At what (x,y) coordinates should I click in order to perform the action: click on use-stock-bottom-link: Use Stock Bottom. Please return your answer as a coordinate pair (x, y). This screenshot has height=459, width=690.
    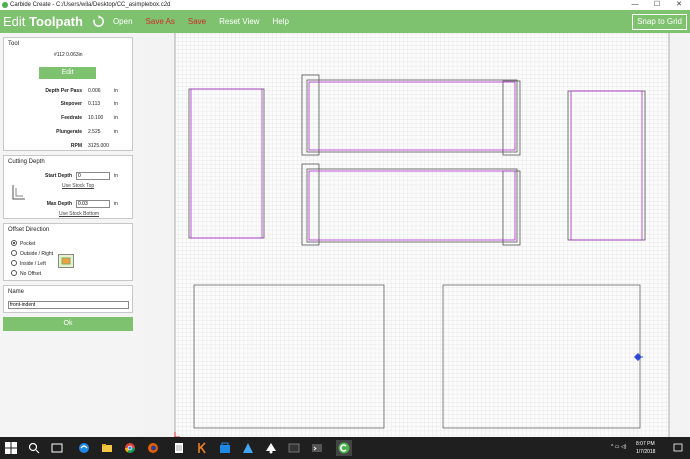
    Looking at the image, I should click on (79, 214).